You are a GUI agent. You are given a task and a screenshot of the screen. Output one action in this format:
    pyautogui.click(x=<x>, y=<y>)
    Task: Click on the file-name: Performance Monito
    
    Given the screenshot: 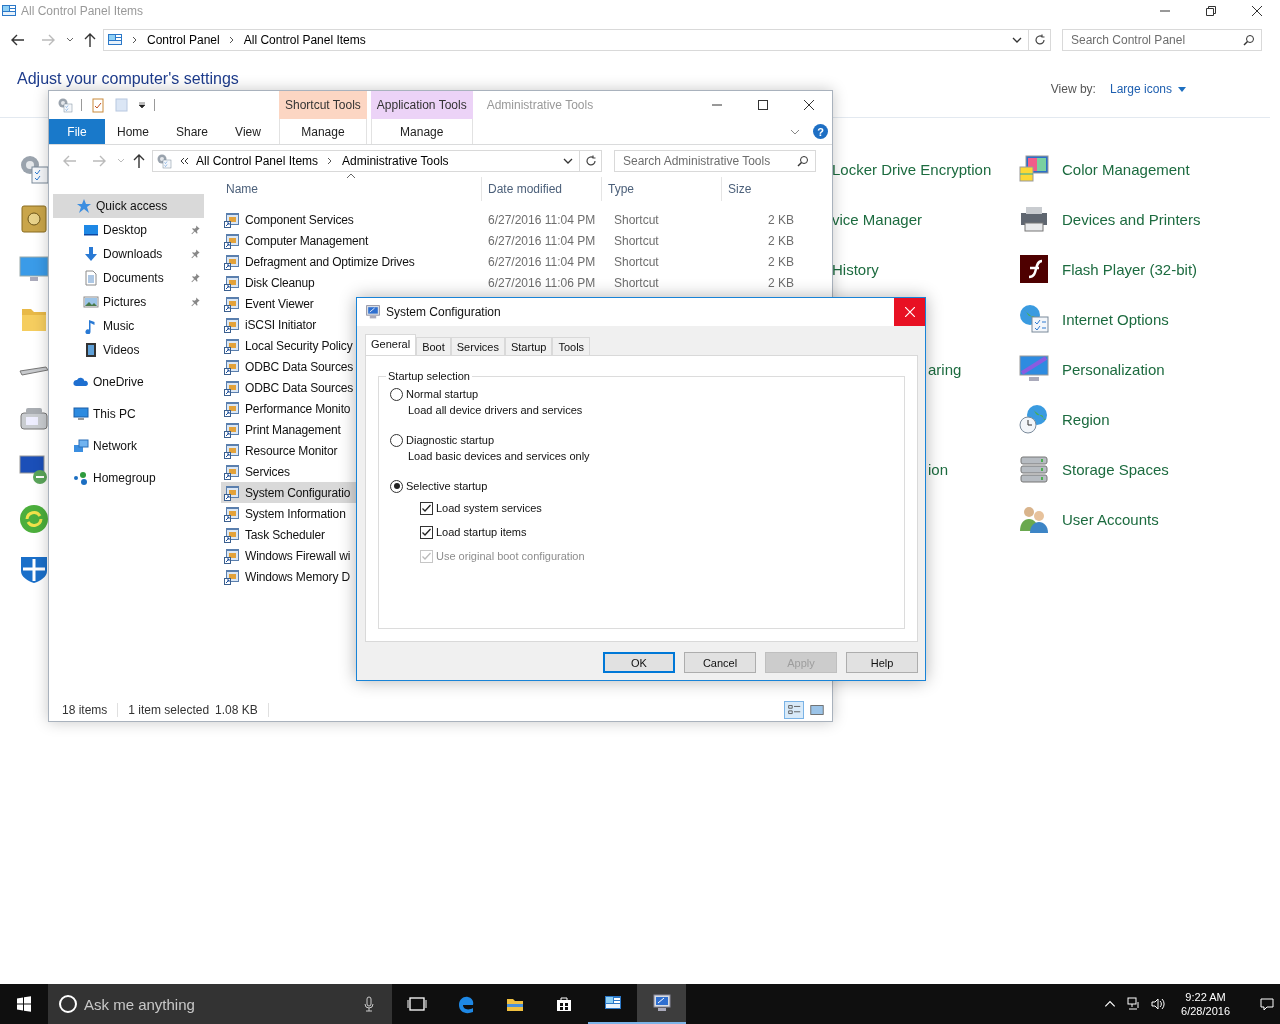 What is the action you would take?
    pyautogui.click(x=298, y=408)
    